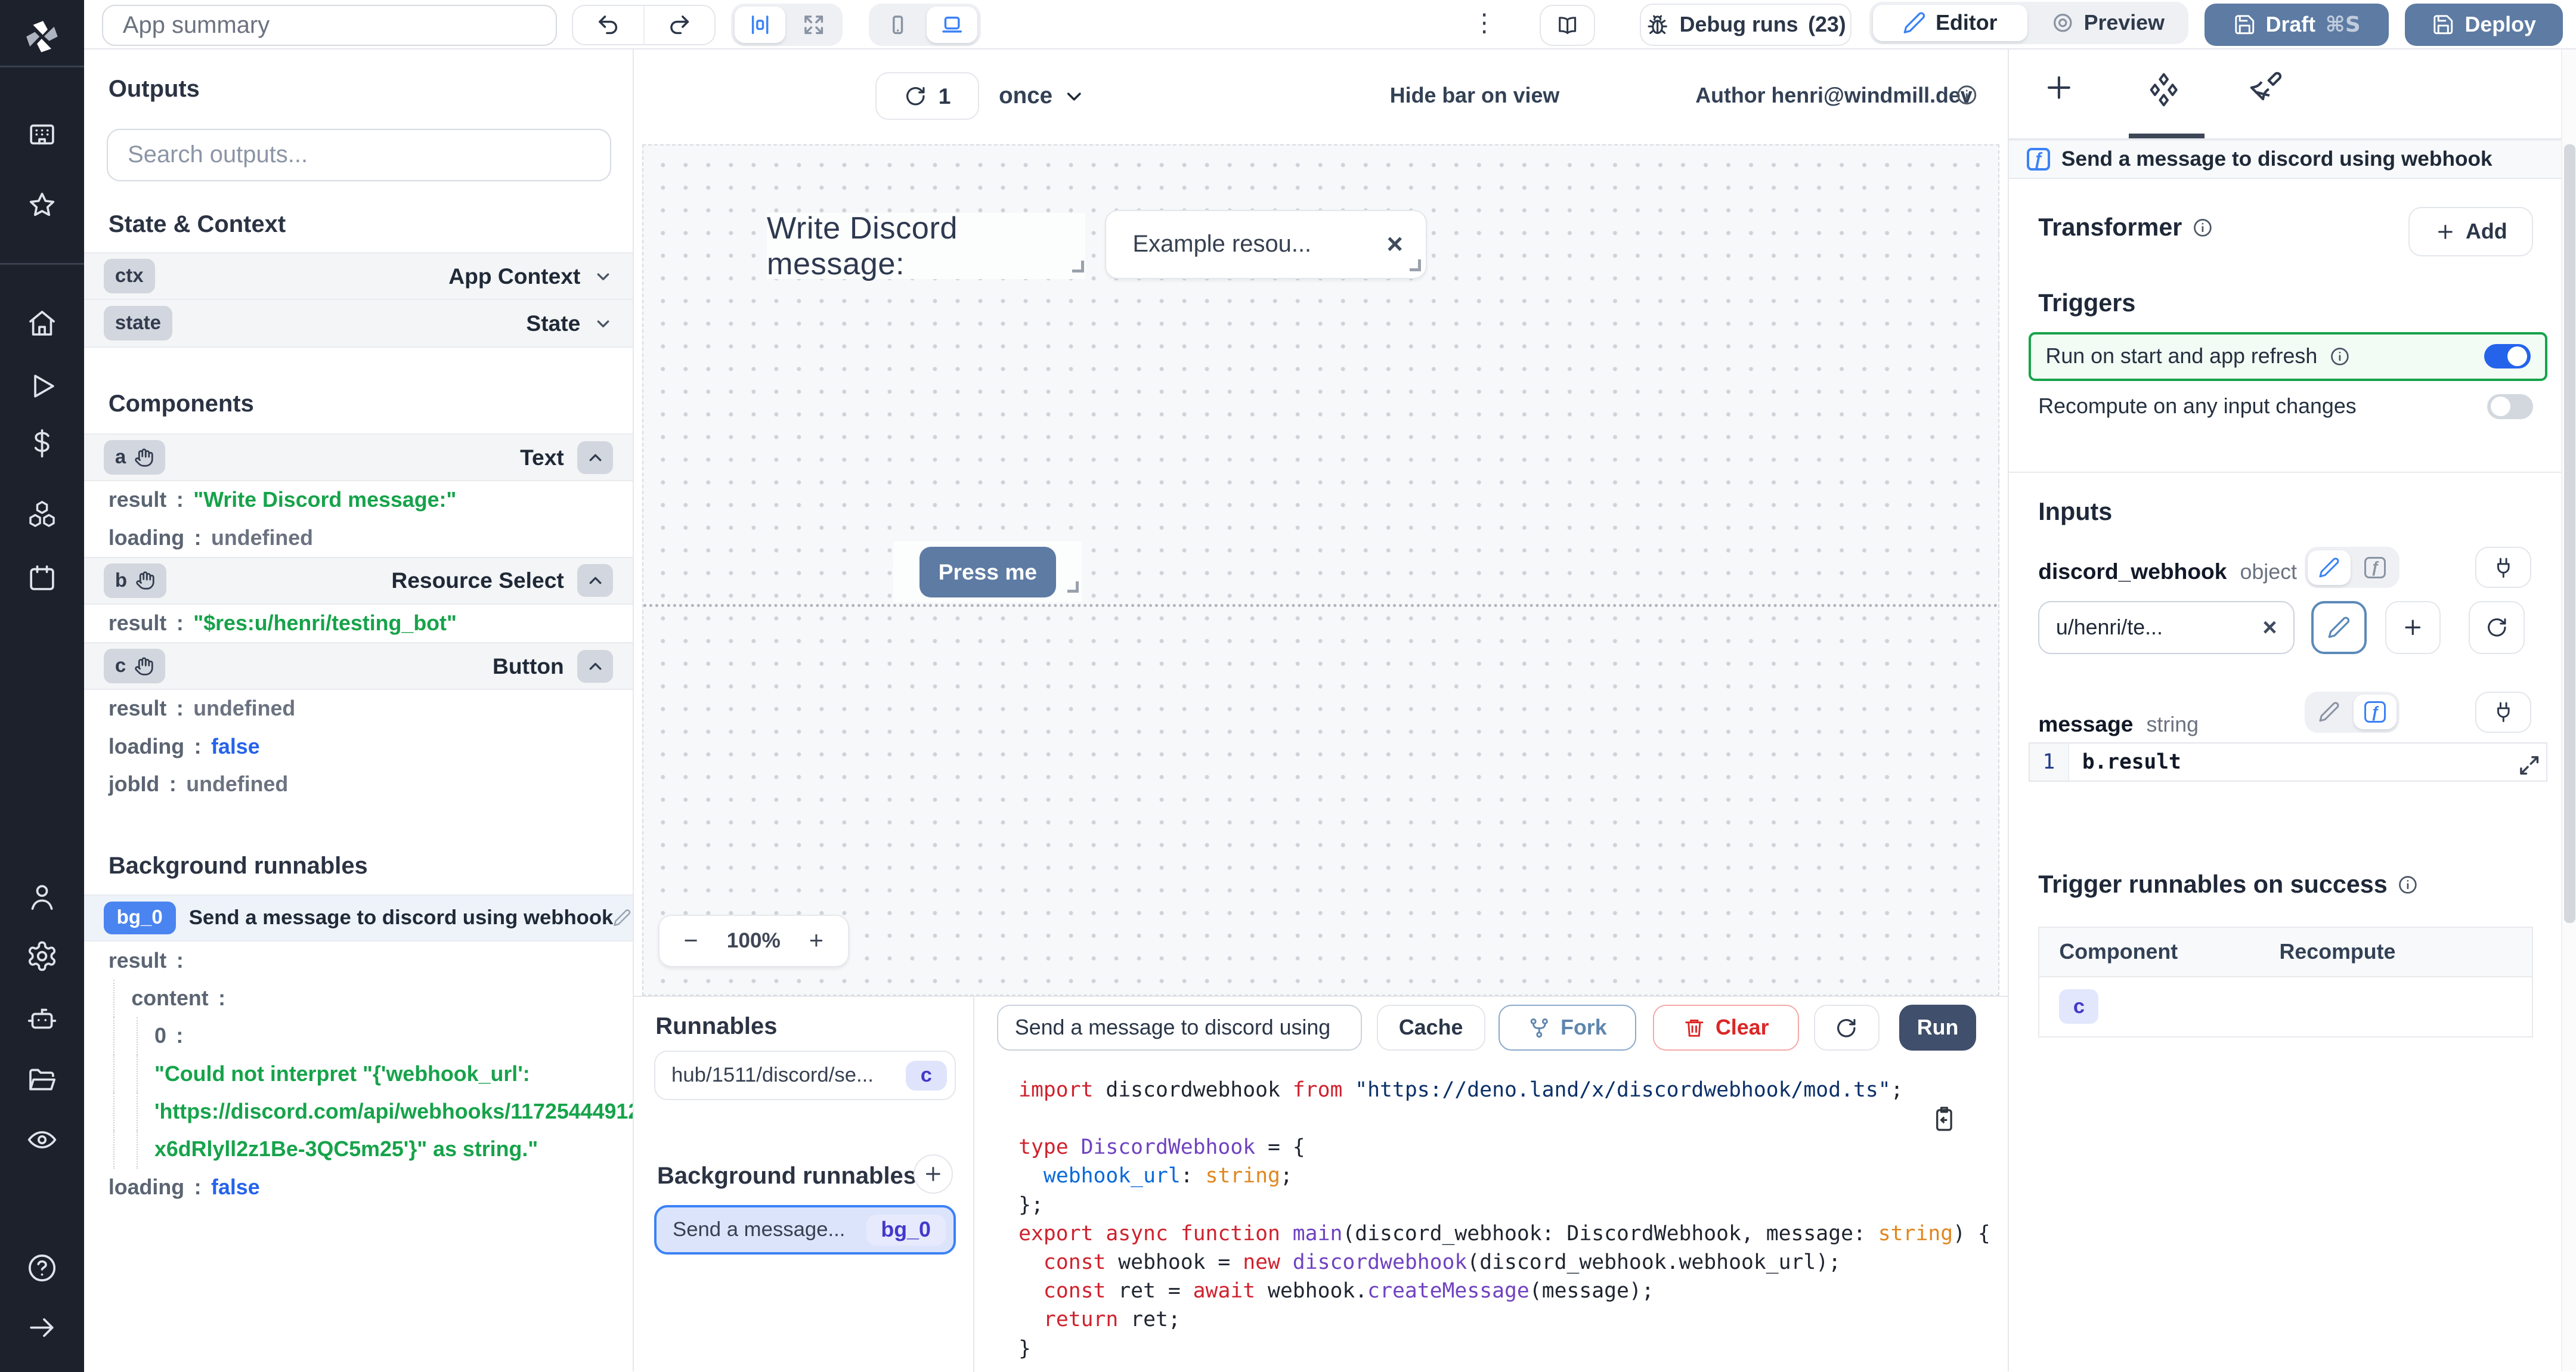  What do you see at coordinates (608, 25) in the screenshot?
I see `undo-button` at bounding box center [608, 25].